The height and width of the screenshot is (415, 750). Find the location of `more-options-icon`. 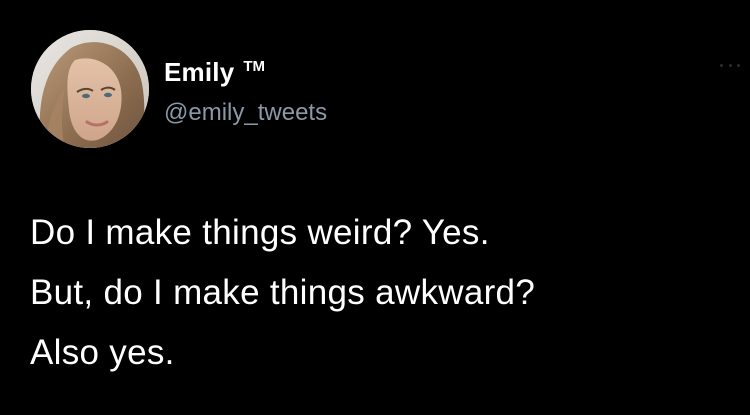

more-options-icon is located at coordinates (730, 65).